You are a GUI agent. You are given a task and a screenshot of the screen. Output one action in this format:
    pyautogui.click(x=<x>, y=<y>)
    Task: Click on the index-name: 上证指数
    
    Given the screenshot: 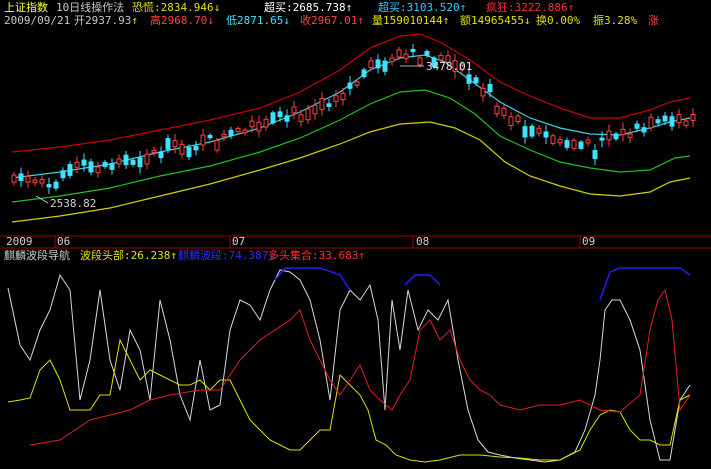 What is the action you would take?
    pyautogui.click(x=26, y=7)
    